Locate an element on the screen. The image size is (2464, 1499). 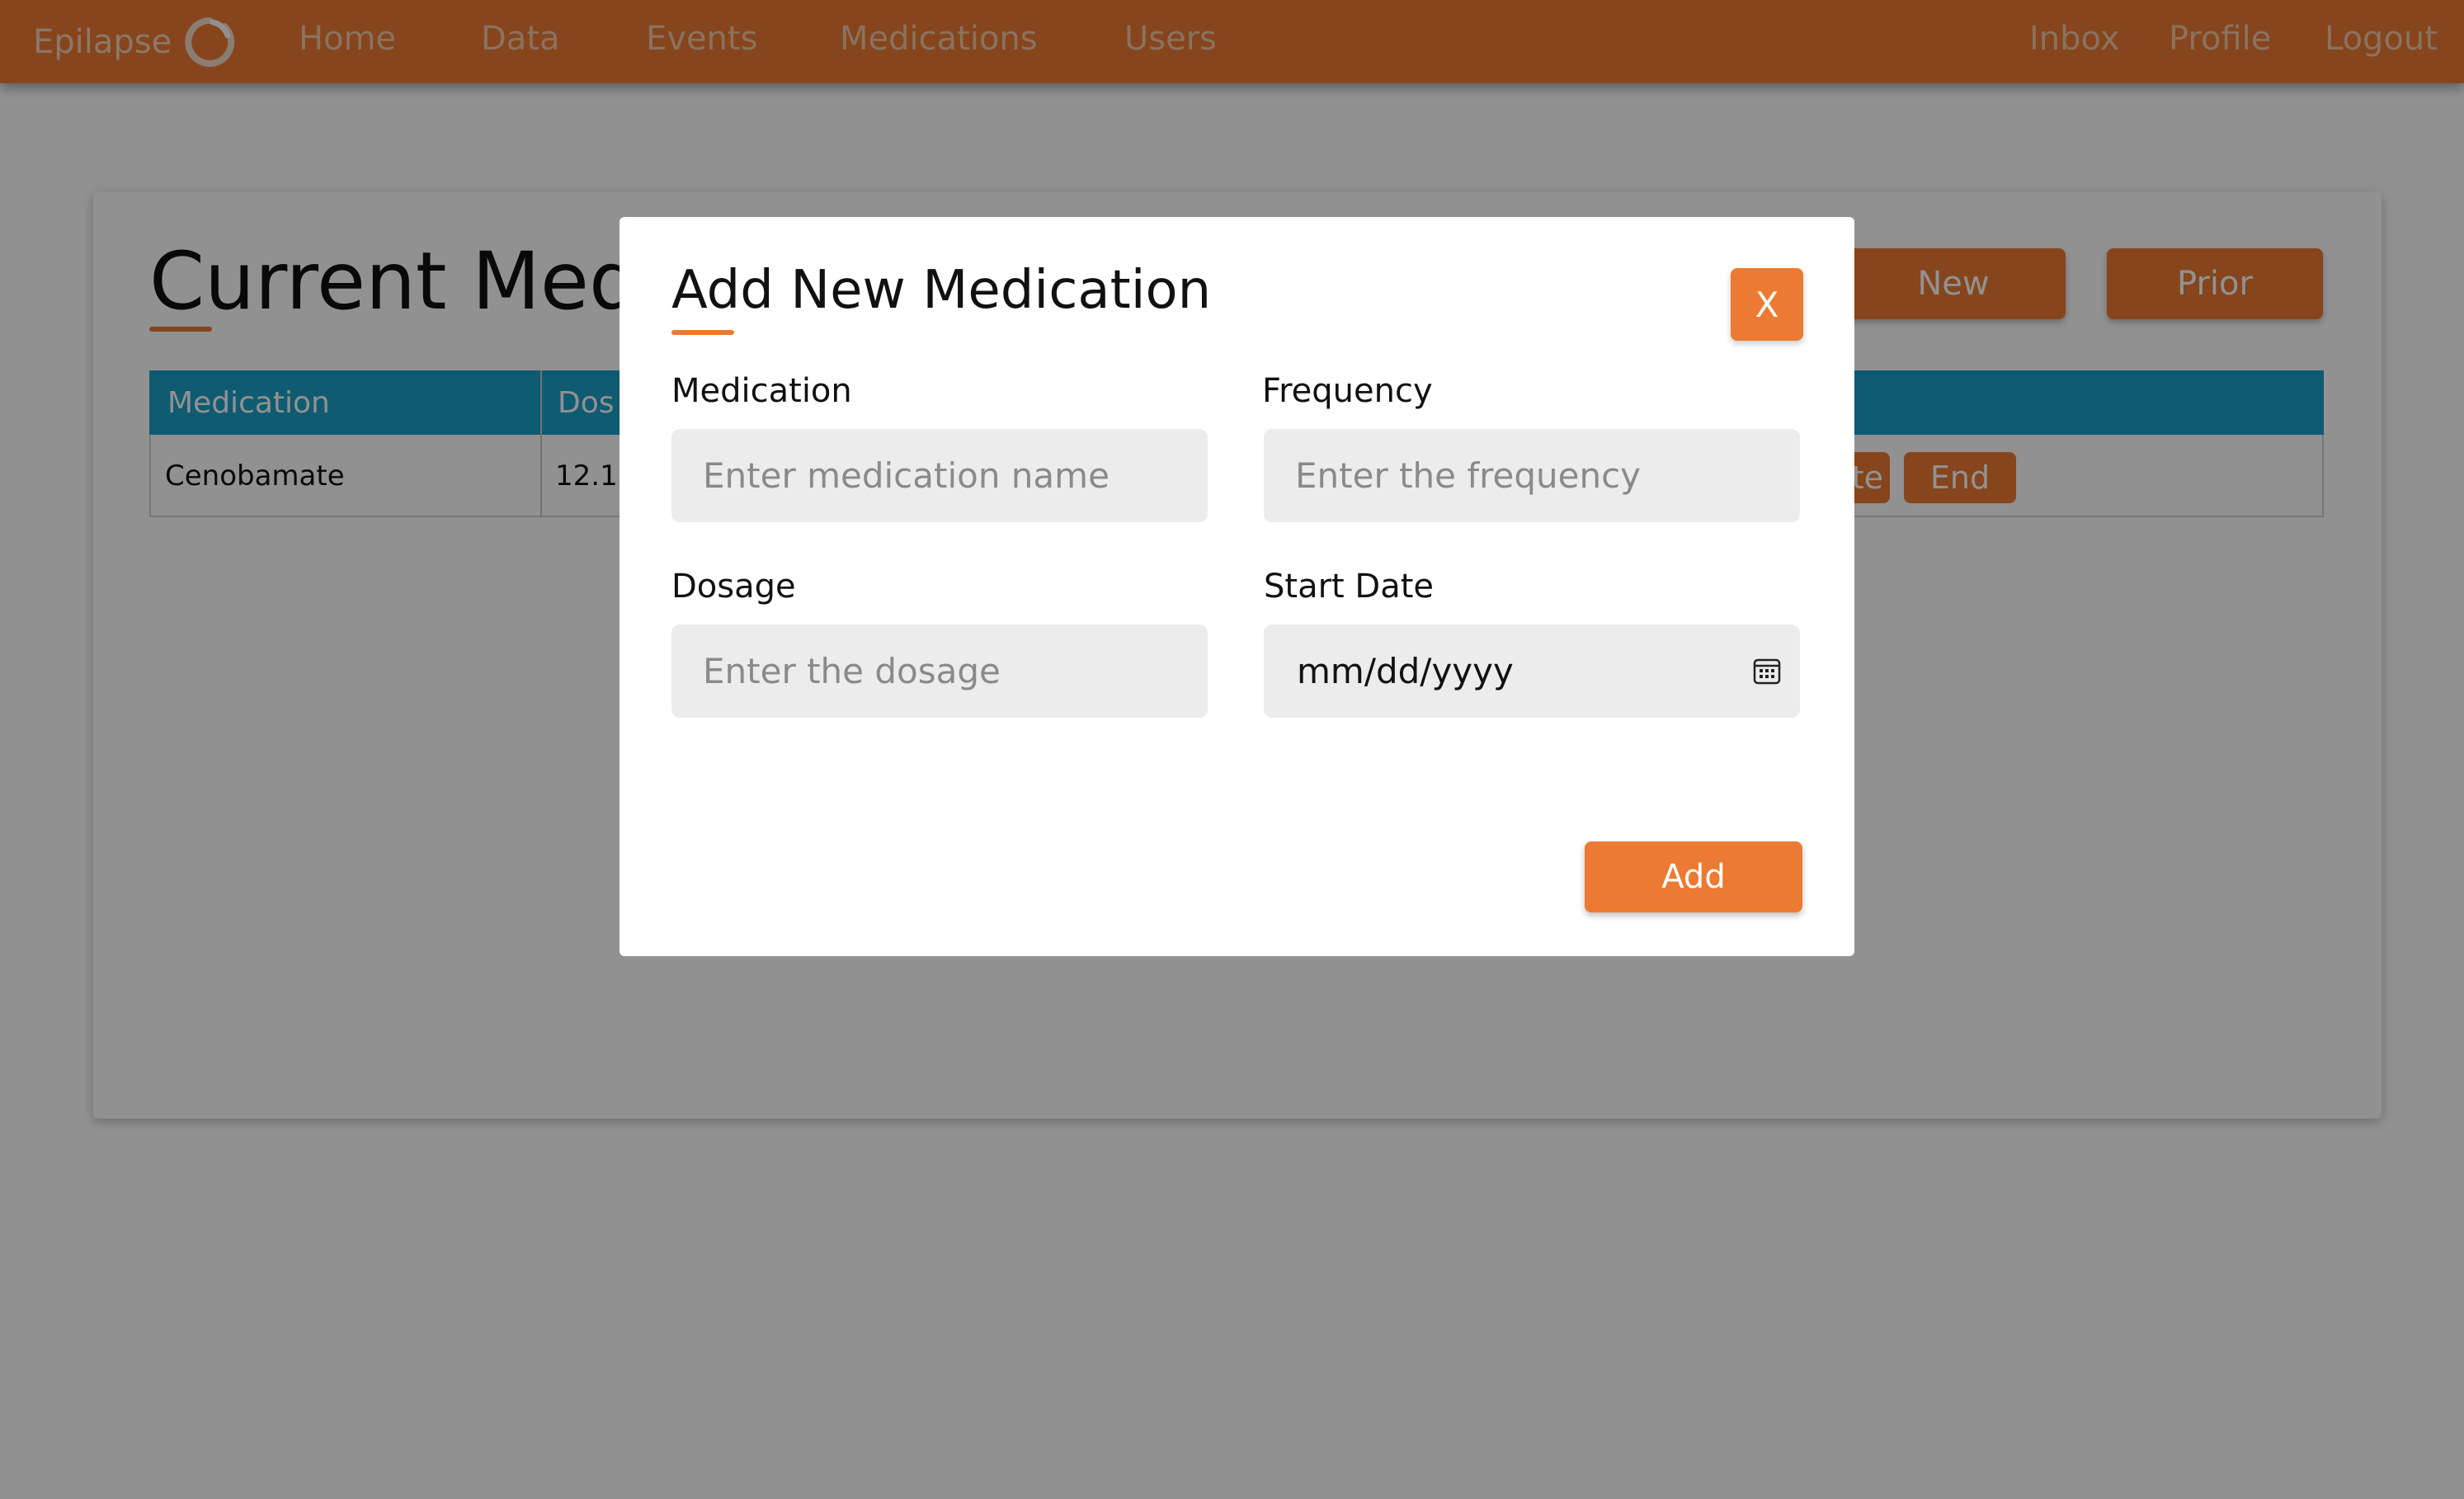
add-medication-submit-button: Add is located at coordinates (1693, 876).